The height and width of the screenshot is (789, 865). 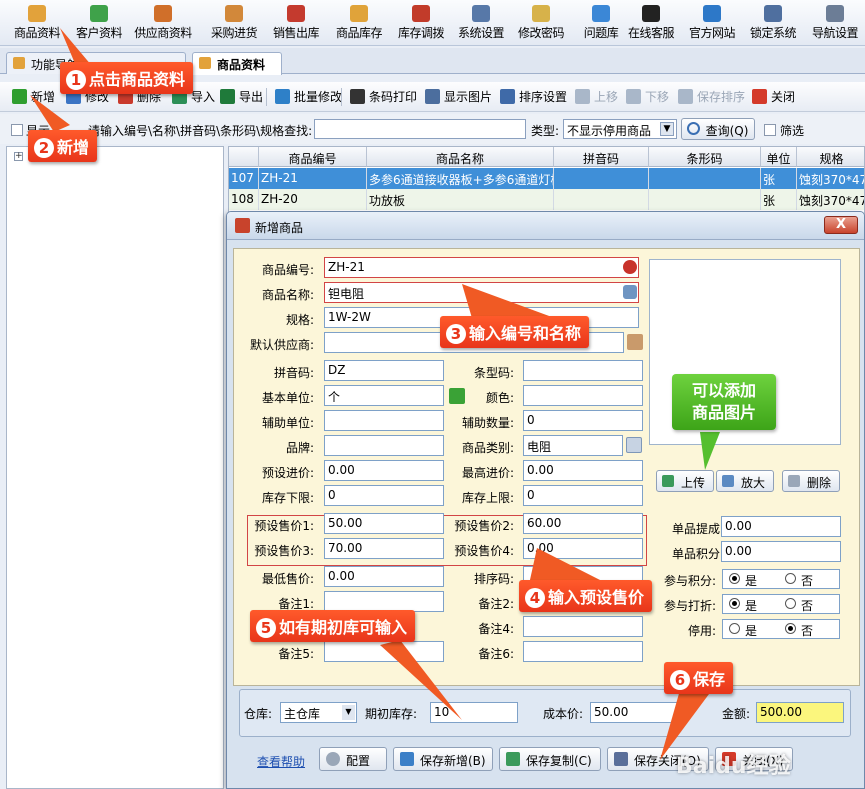 I want to click on image-tip-callout: 可以添加 商品图片, so click(x=724, y=402).